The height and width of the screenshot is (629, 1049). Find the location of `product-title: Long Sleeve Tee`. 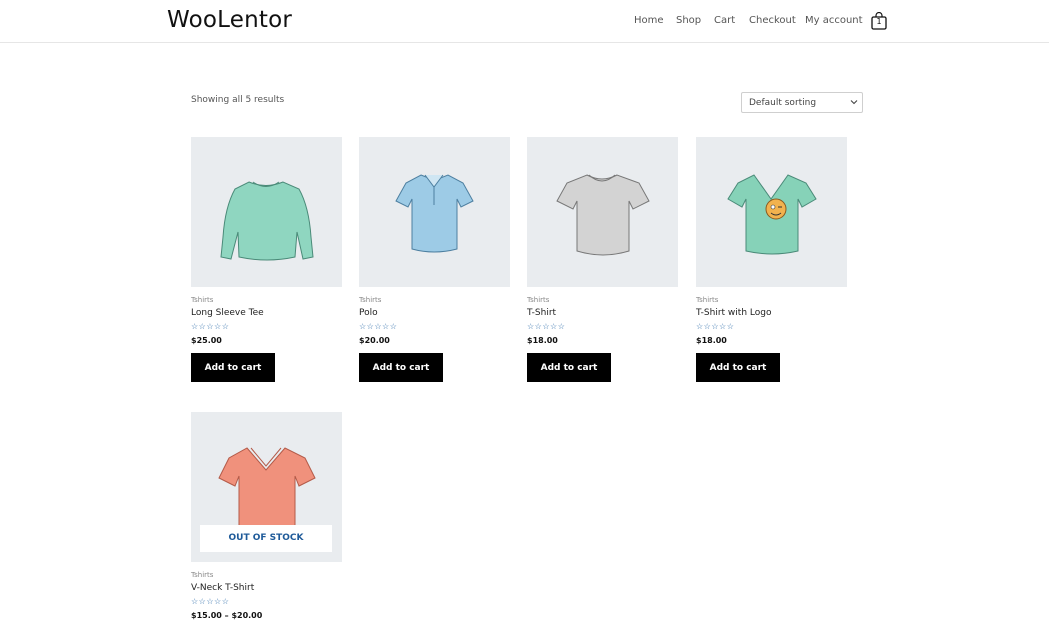

product-title: Long Sleeve Tee is located at coordinates (266, 313).